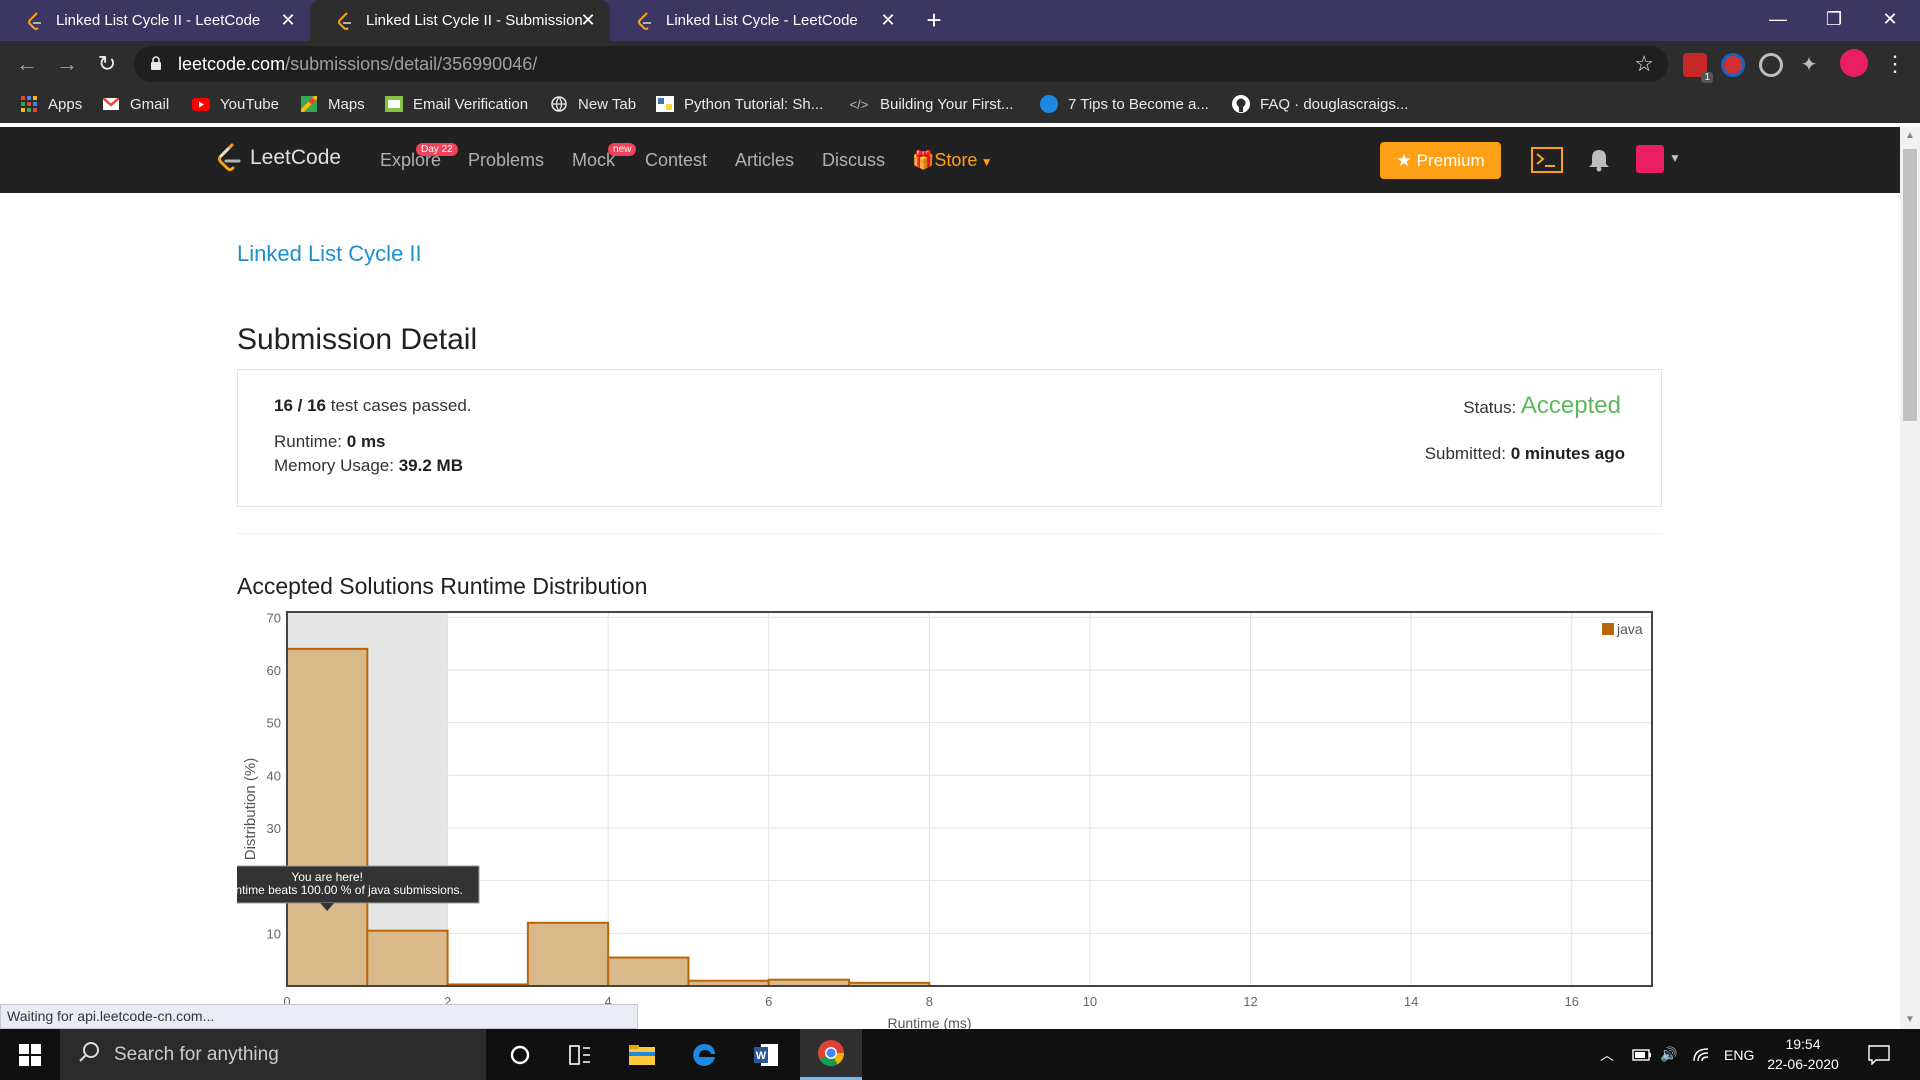  What do you see at coordinates (934, 20) in the screenshot?
I see `new-tab-button: +` at bounding box center [934, 20].